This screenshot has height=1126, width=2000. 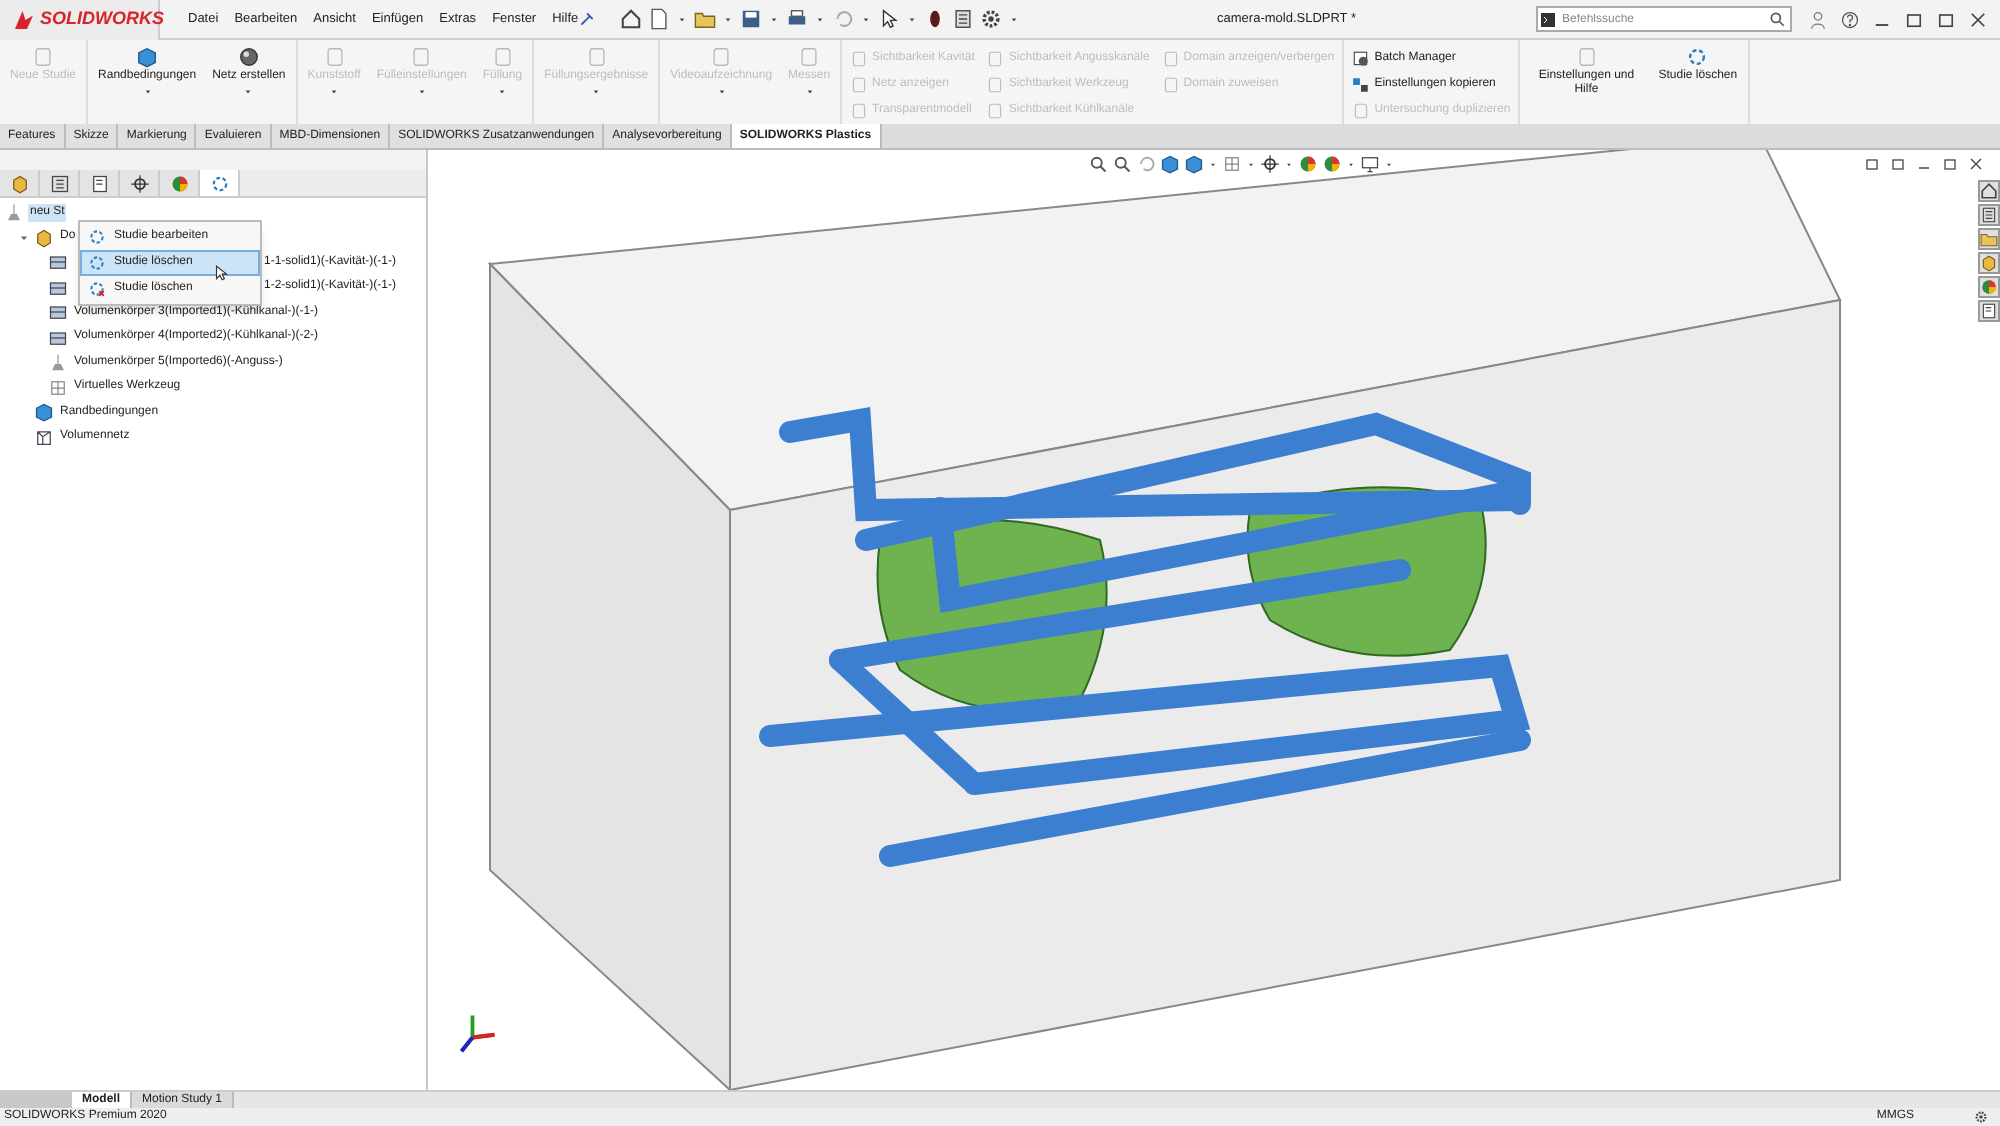 What do you see at coordinates (1361, 84) in the screenshot?
I see `copy-icon` at bounding box center [1361, 84].